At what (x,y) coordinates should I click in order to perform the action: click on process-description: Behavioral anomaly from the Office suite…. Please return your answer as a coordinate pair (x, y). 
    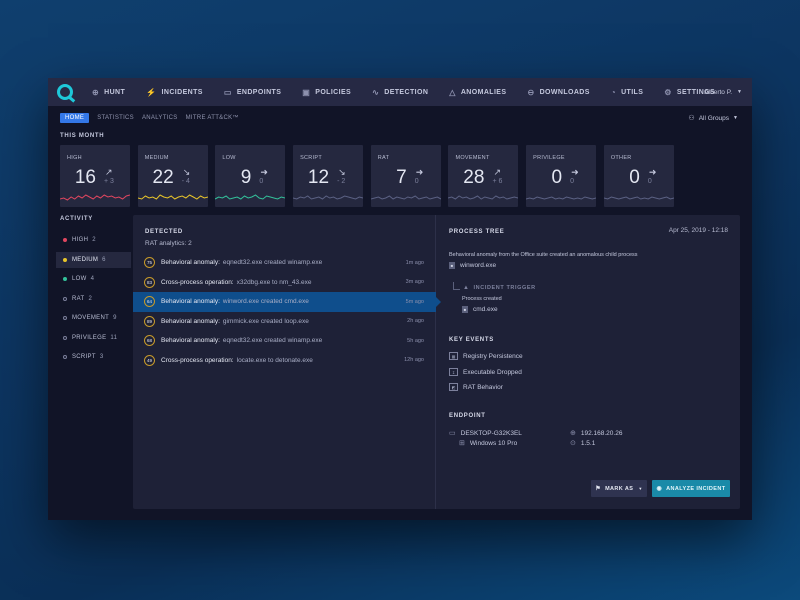
    Looking at the image, I should click on (543, 255).